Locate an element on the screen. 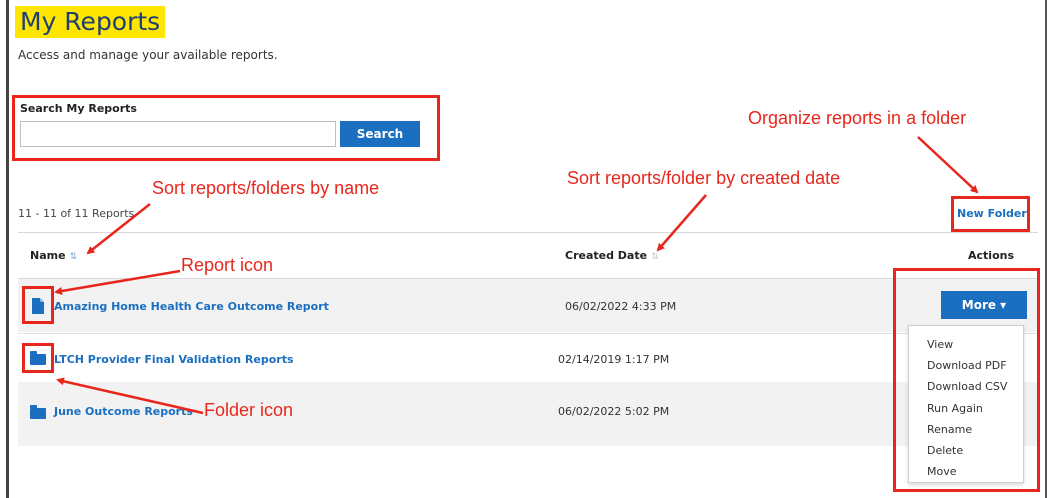 The height and width of the screenshot is (498, 1053). arrow-to-new-folder is located at coordinates (948, 165).